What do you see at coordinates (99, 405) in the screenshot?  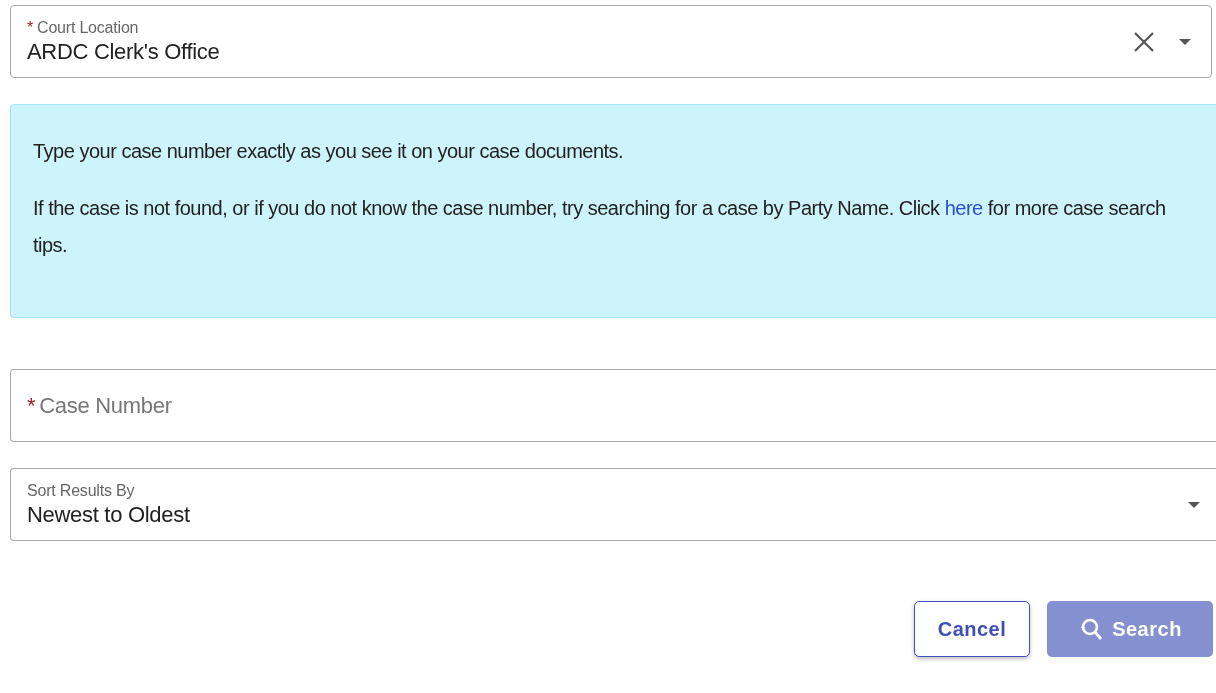 I see `field-label: * Case Number` at bounding box center [99, 405].